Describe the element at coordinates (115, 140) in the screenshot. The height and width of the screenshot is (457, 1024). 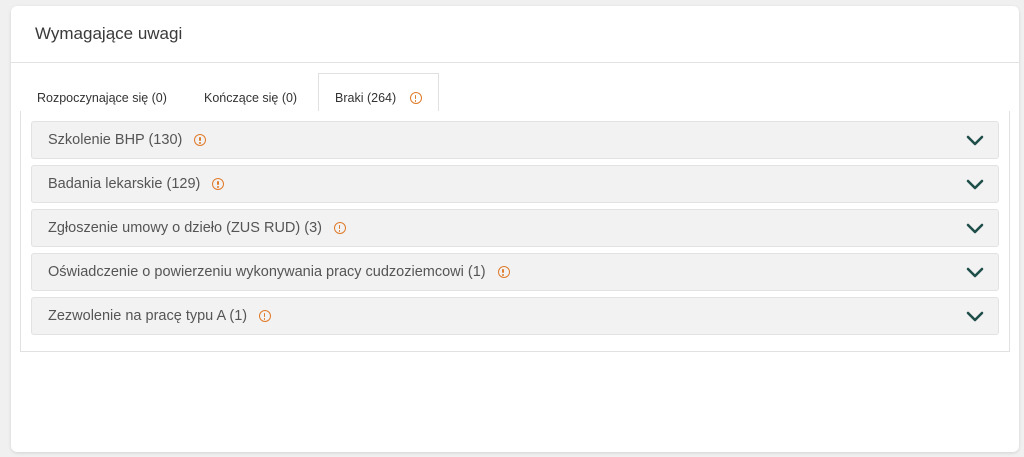
I see `accordion-item-label: Szkolenie BHP (130)` at that location.